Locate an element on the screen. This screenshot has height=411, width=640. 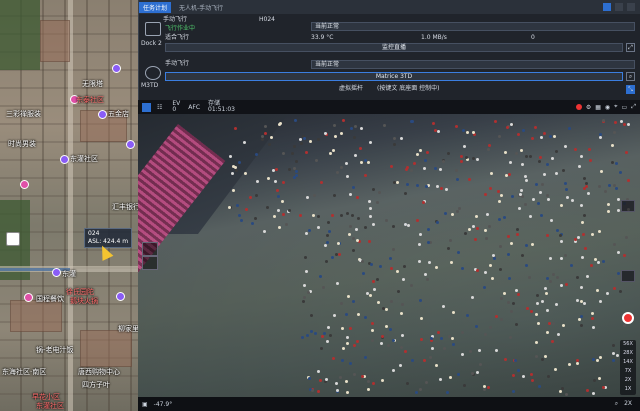
camera-mode-icon is located at coordinates (146, 107).